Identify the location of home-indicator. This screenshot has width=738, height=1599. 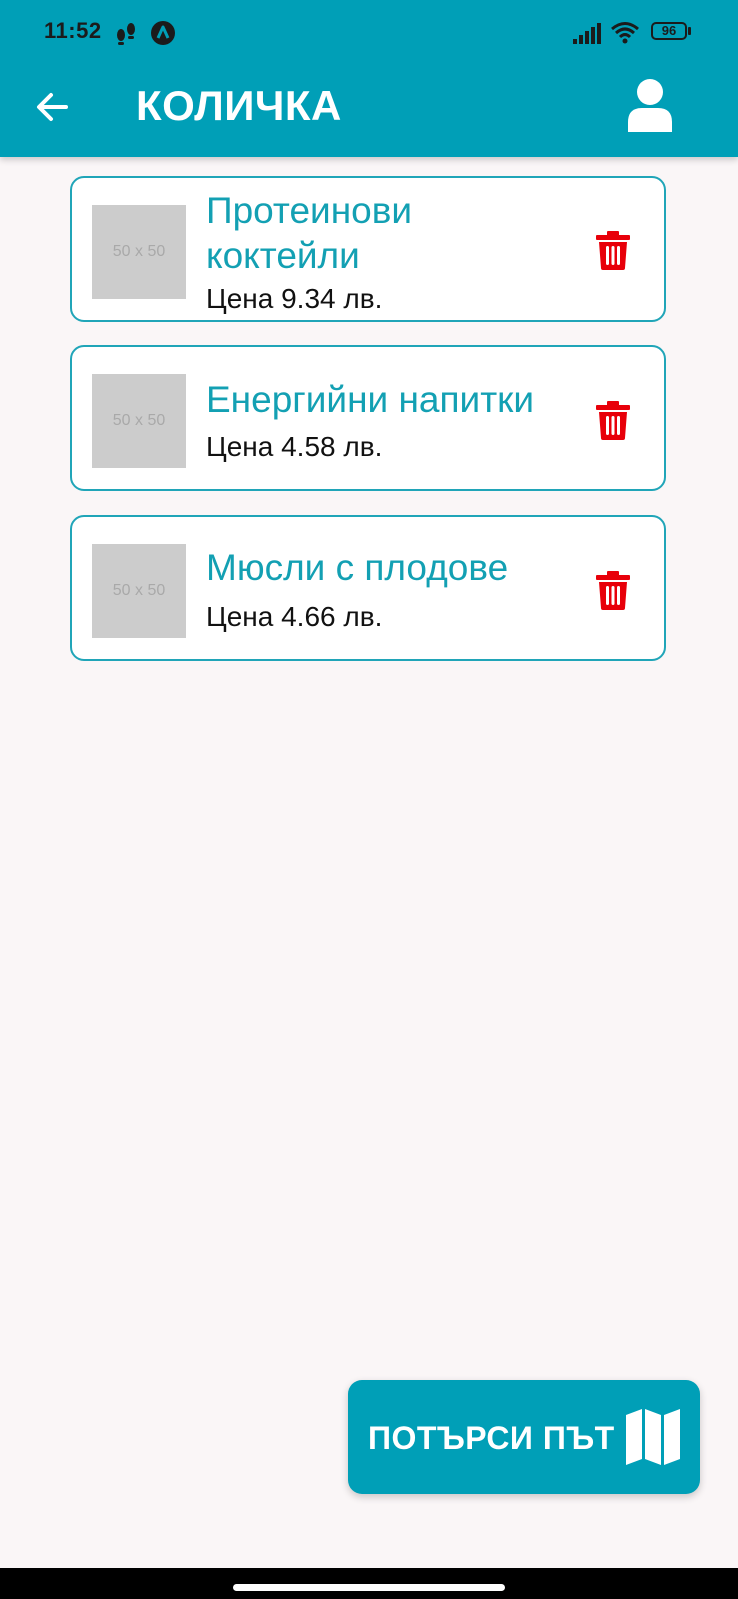
(369, 1587).